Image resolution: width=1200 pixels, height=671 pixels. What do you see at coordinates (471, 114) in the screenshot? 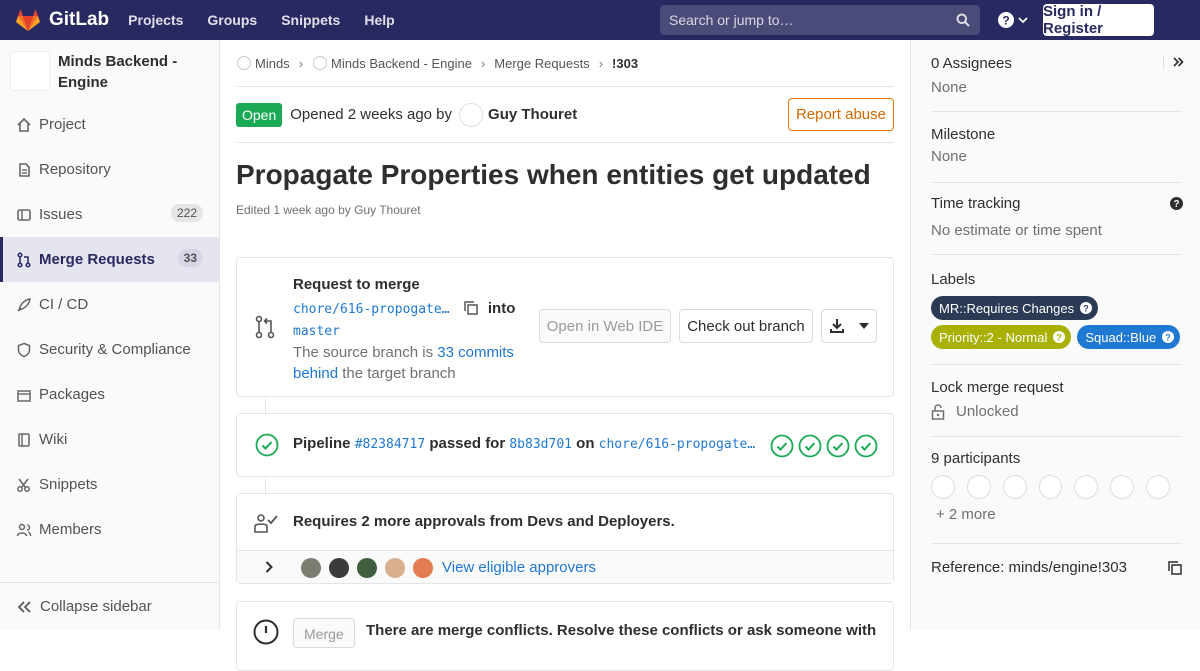
I see `author-avatar` at bounding box center [471, 114].